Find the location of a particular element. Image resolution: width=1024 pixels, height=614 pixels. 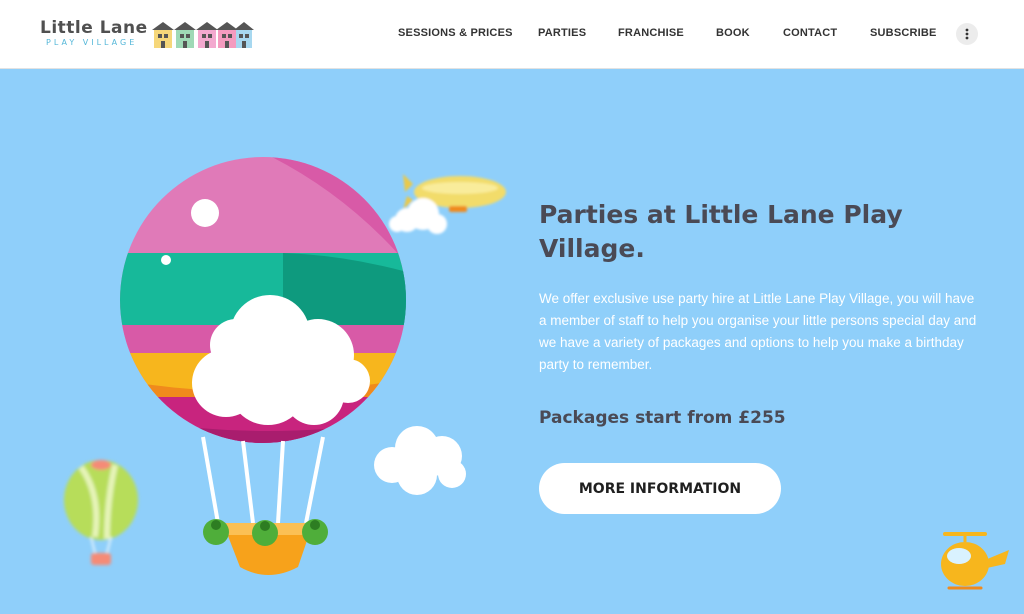

helicopter-icon is located at coordinates (975, 561).